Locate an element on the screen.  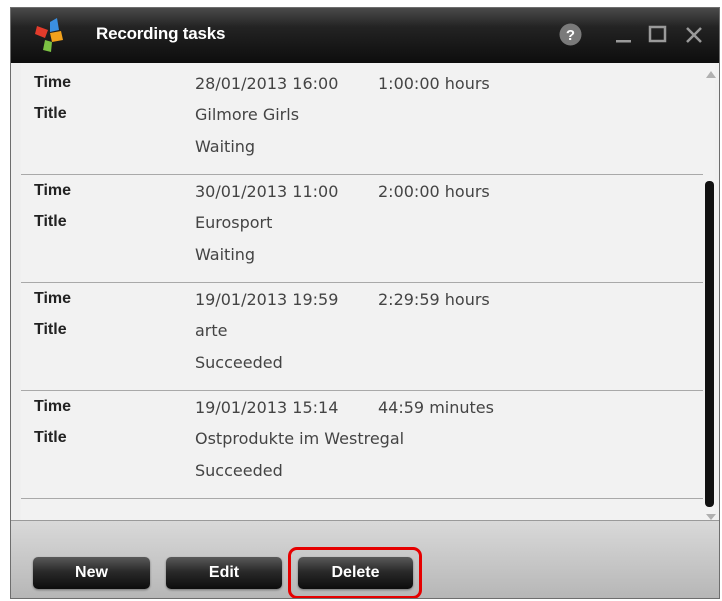
help-icon: ? is located at coordinates (570, 34).